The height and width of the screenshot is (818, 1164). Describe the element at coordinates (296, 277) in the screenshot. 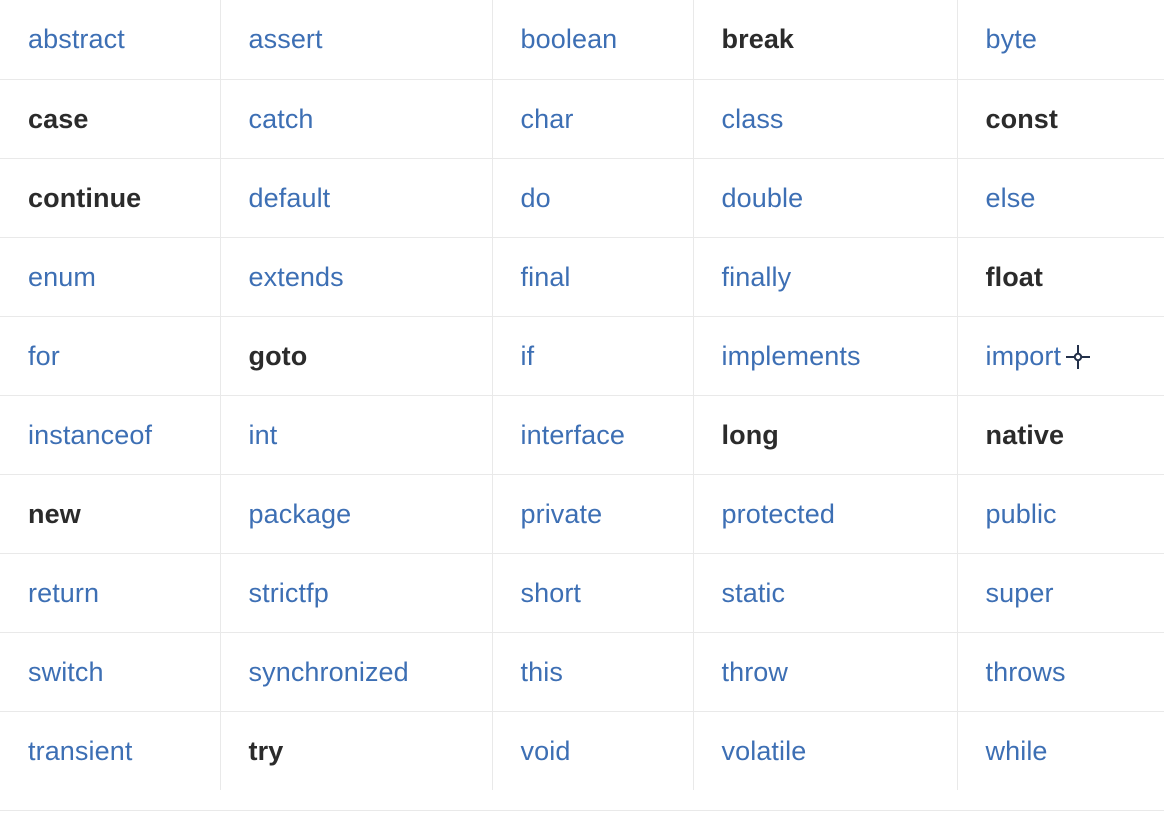

I see `keyword-link: extends` at that location.